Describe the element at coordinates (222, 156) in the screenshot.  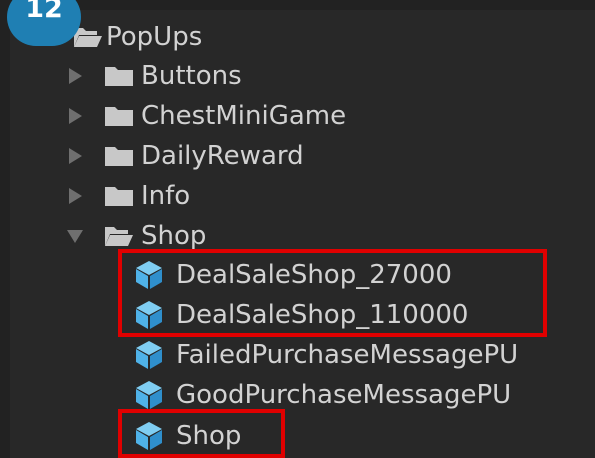
I see `tree-item-label: DailyReward` at that location.